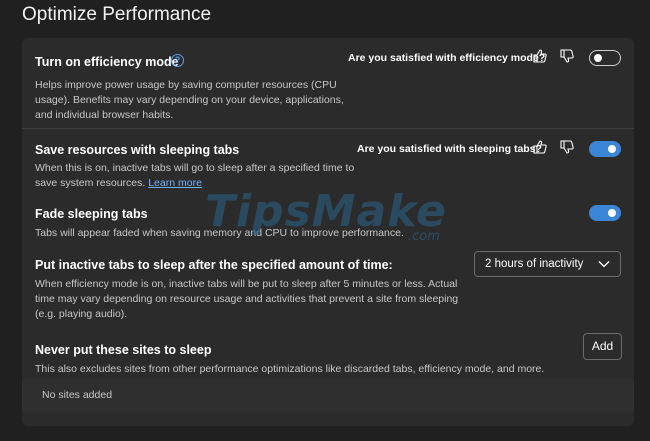  I want to click on sleeping-tabs-title: Save resources with sleeping tabs, so click(137, 150).